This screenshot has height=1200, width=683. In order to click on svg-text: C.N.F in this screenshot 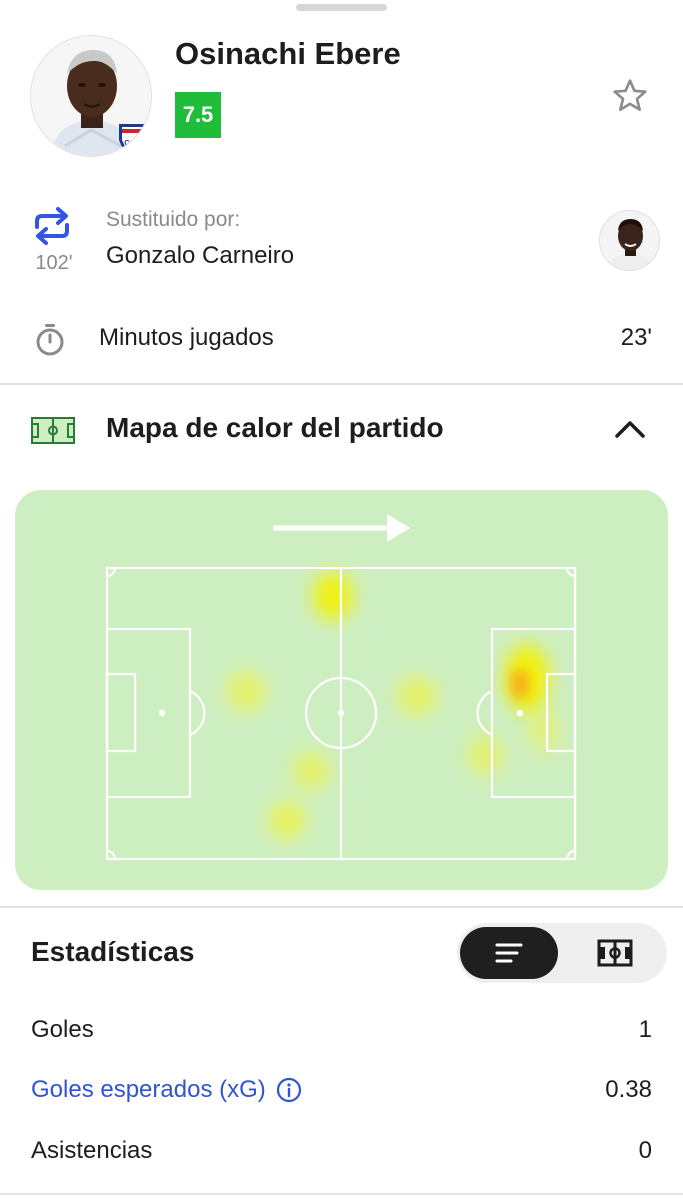, I will do `click(134, 142)`.